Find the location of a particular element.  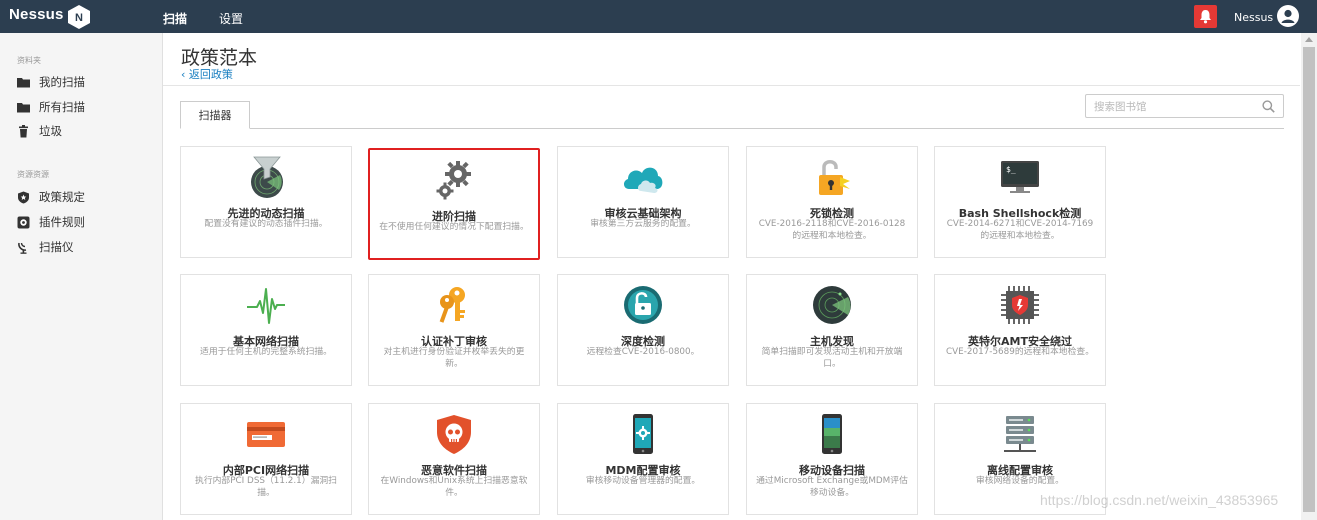

template-card-host-discovery: 主机发现 简单扫描即可发现活动主机和开放端口。 is located at coordinates (832, 330).